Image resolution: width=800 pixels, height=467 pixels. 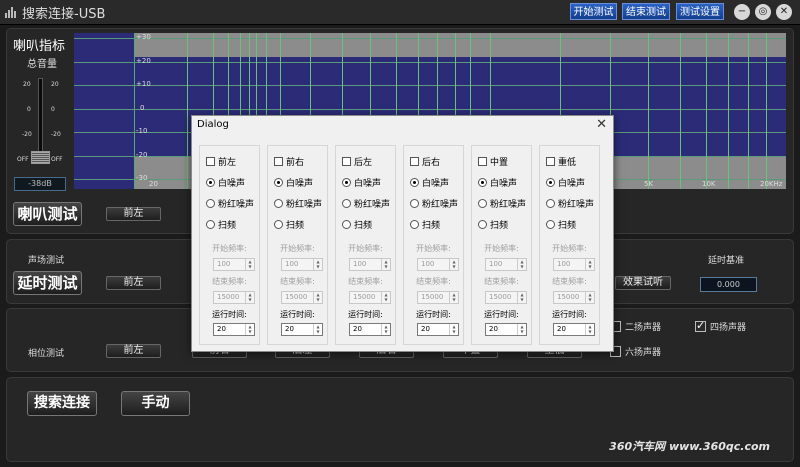 What do you see at coordinates (689, 446) in the screenshot?
I see `watermark: 360汽车网 www.360qc.com` at bounding box center [689, 446].